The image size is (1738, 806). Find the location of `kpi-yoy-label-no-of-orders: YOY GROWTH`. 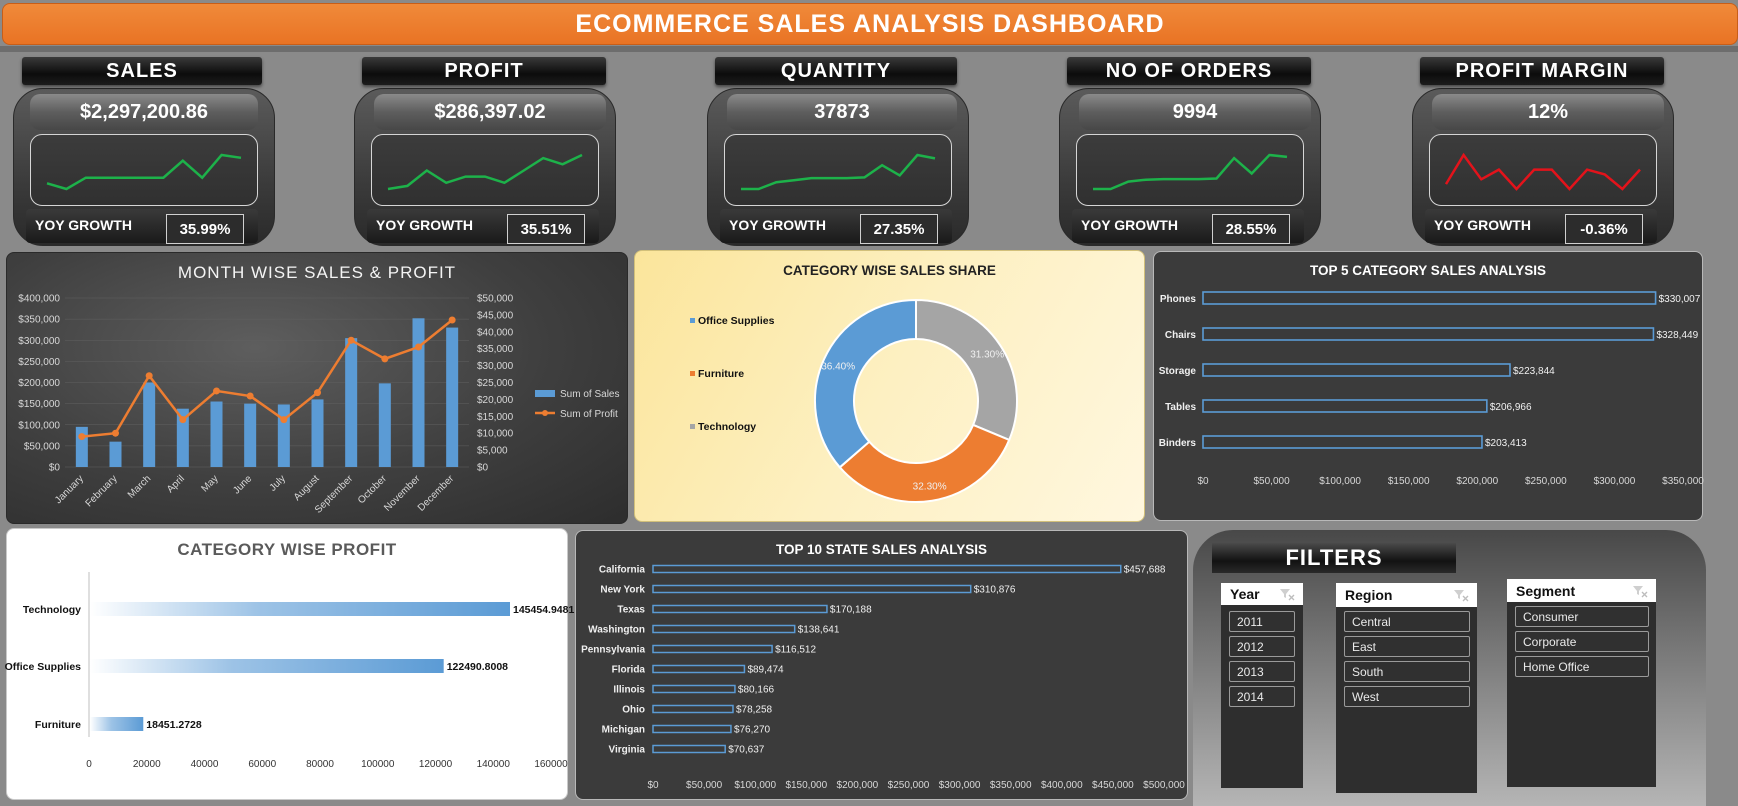

kpi-yoy-label-no-of-orders: YOY GROWTH is located at coordinates (1129, 225).